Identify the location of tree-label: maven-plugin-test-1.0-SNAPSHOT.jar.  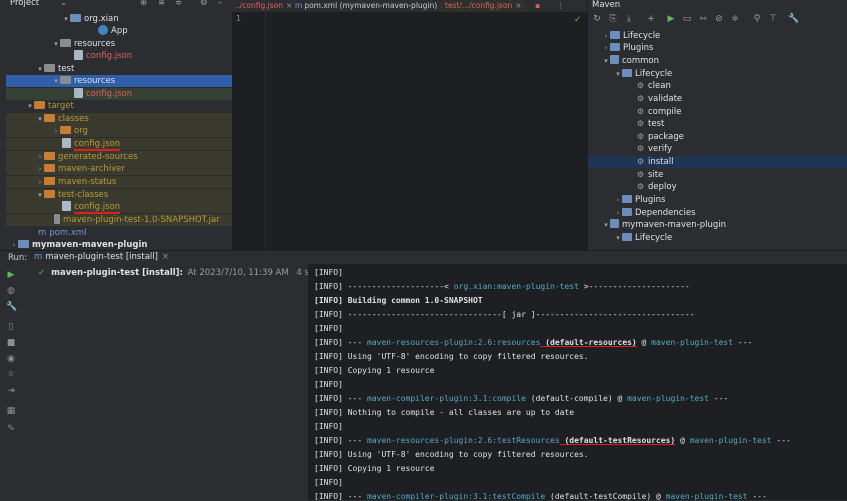
(141, 220).